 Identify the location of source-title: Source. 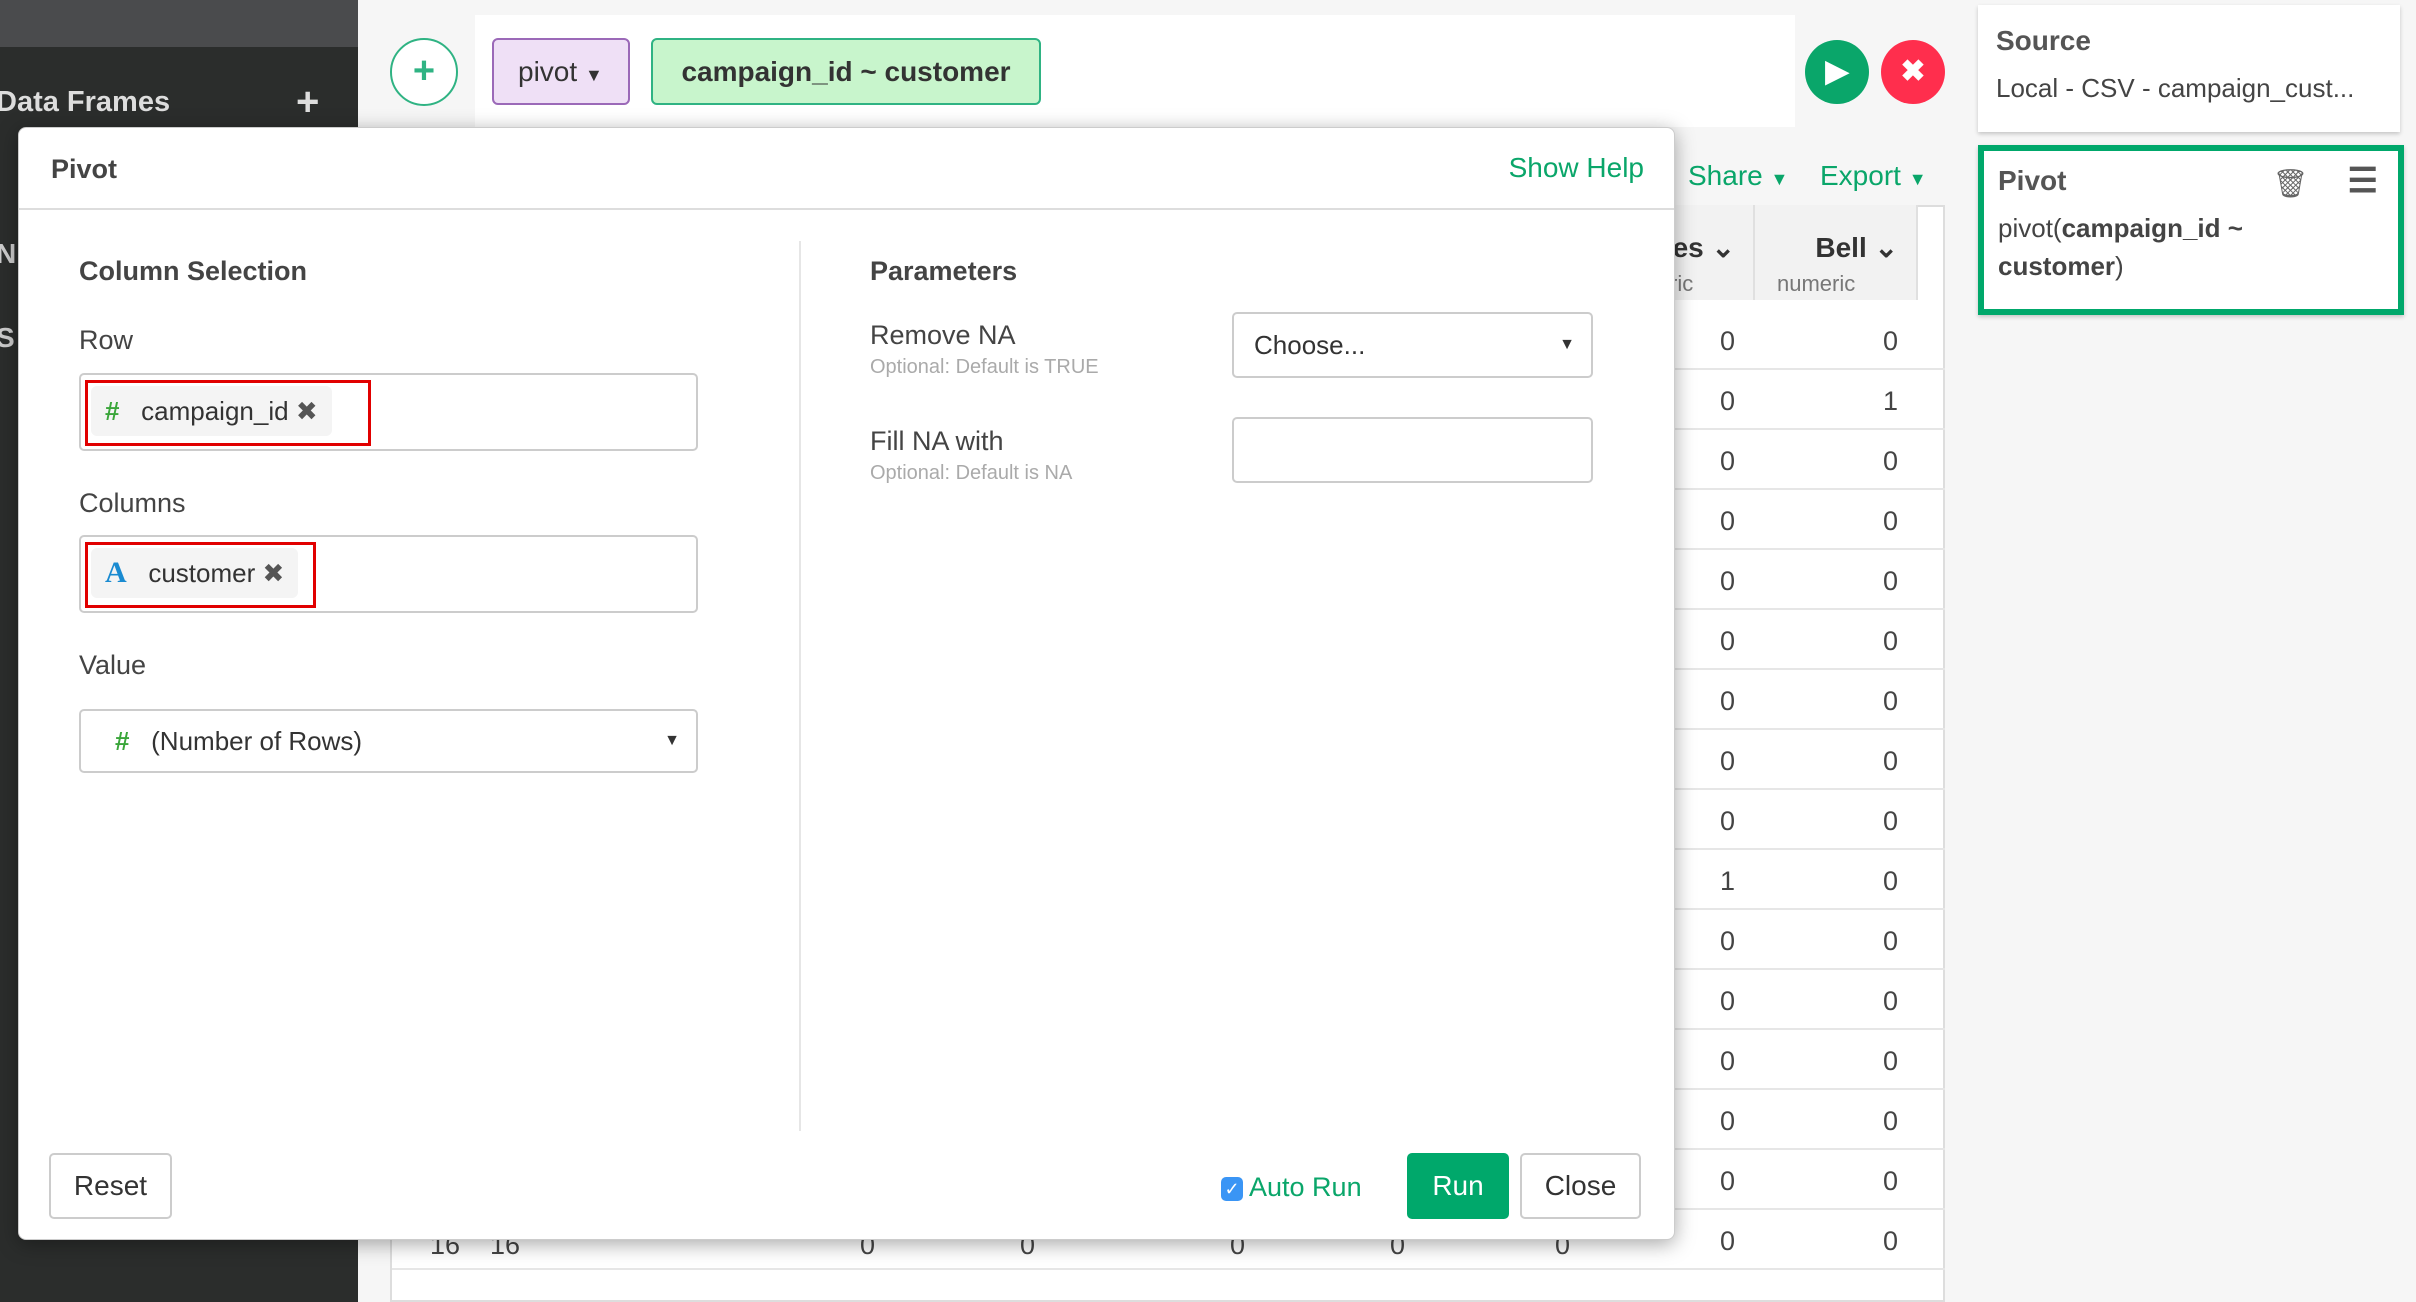
(2043, 40).